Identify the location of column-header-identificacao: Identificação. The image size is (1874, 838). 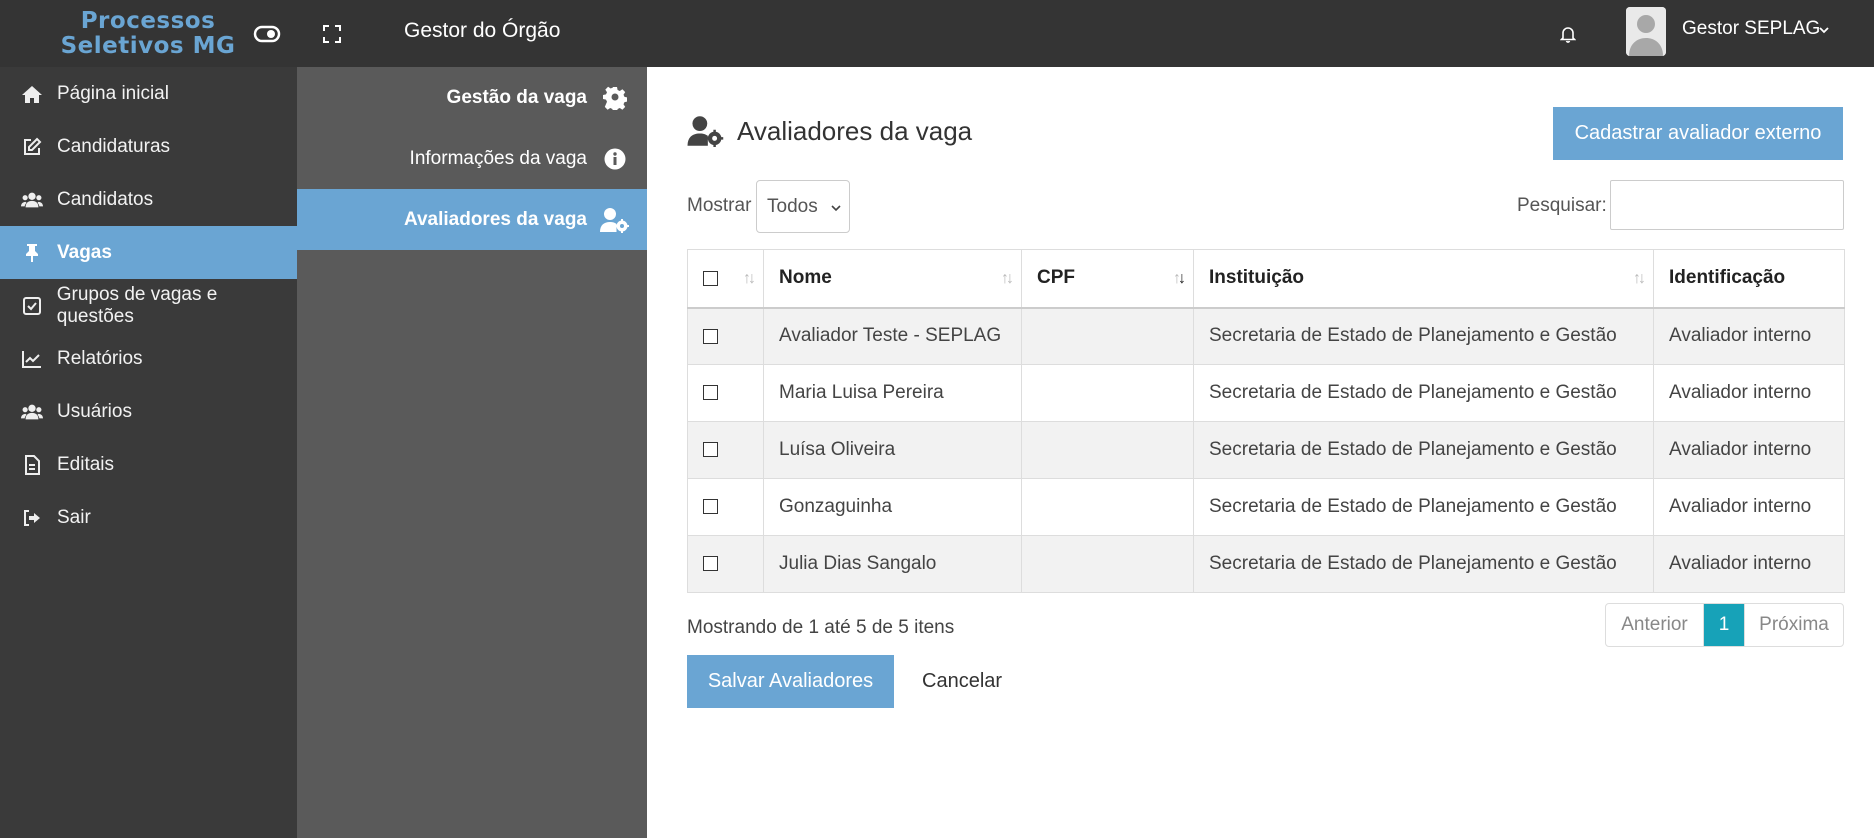
(1749, 279).